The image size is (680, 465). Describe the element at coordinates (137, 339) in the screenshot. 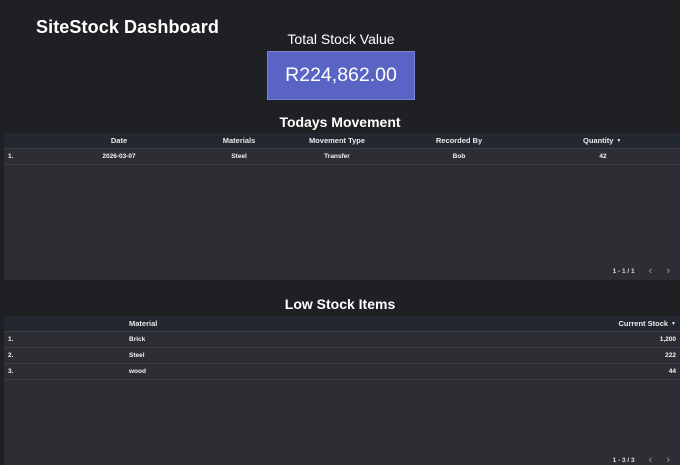

I see `cell-material: Brick` at that location.